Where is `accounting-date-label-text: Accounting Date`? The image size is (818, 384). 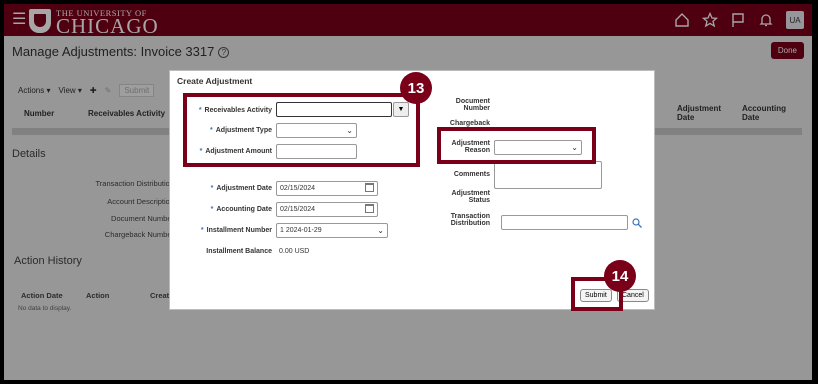 accounting-date-label-text: Accounting Date is located at coordinates (244, 209).